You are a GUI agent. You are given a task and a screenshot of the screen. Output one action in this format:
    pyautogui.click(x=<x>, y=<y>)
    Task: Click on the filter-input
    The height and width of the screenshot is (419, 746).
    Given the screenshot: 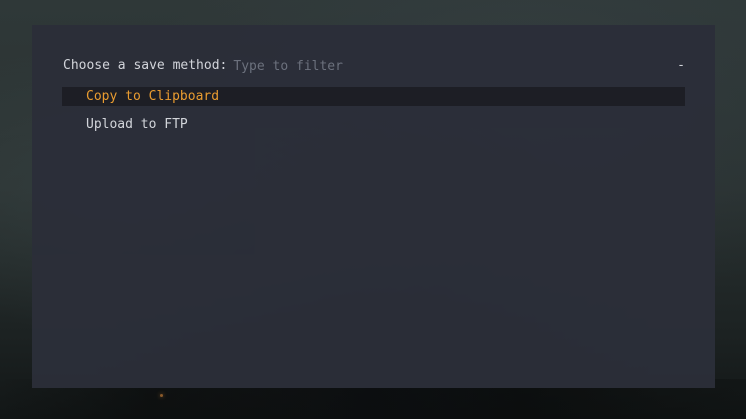 What is the action you would take?
    pyautogui.click(x=451, y=66)
    